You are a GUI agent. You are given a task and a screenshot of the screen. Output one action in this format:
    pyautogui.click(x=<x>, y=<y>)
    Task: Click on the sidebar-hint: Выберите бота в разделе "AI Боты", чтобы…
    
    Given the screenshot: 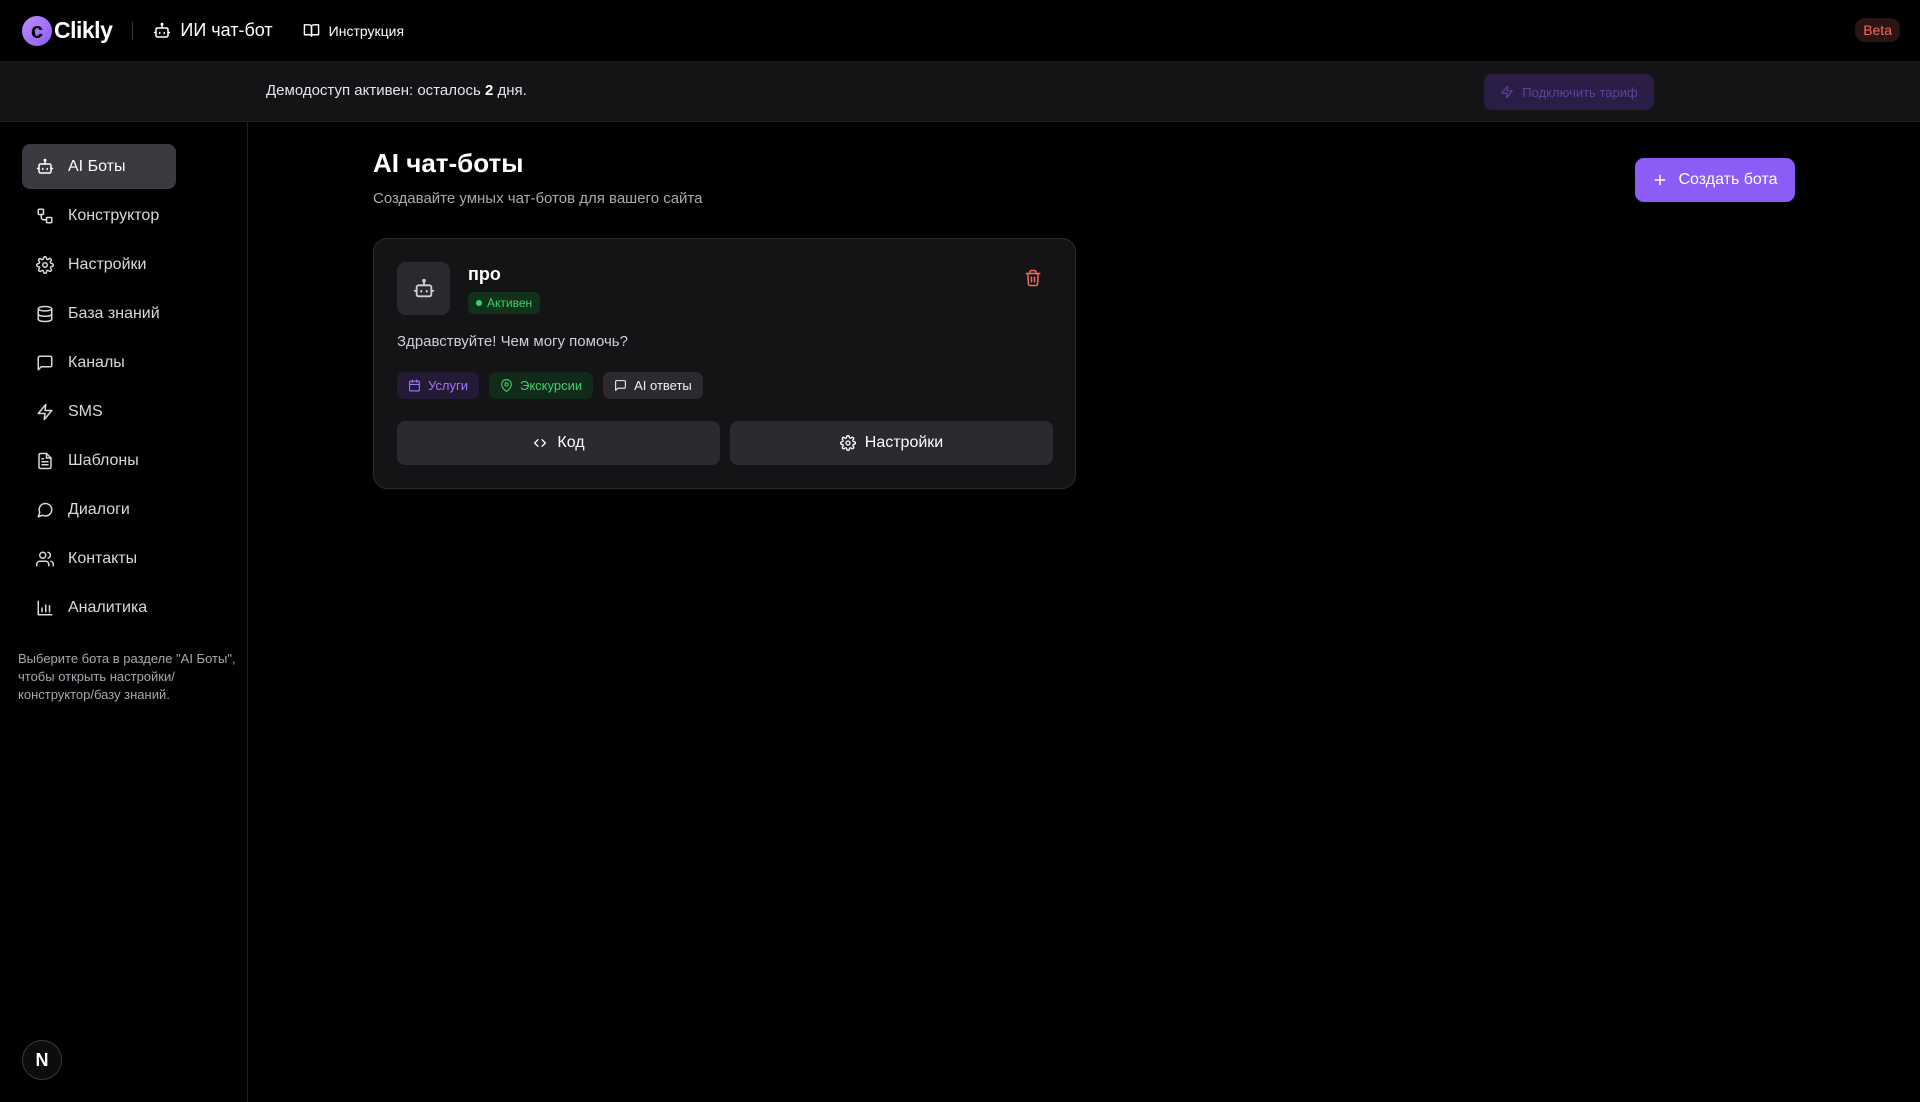 What is the action you would take?
    pyautogui.click(x=127, y=676)
    